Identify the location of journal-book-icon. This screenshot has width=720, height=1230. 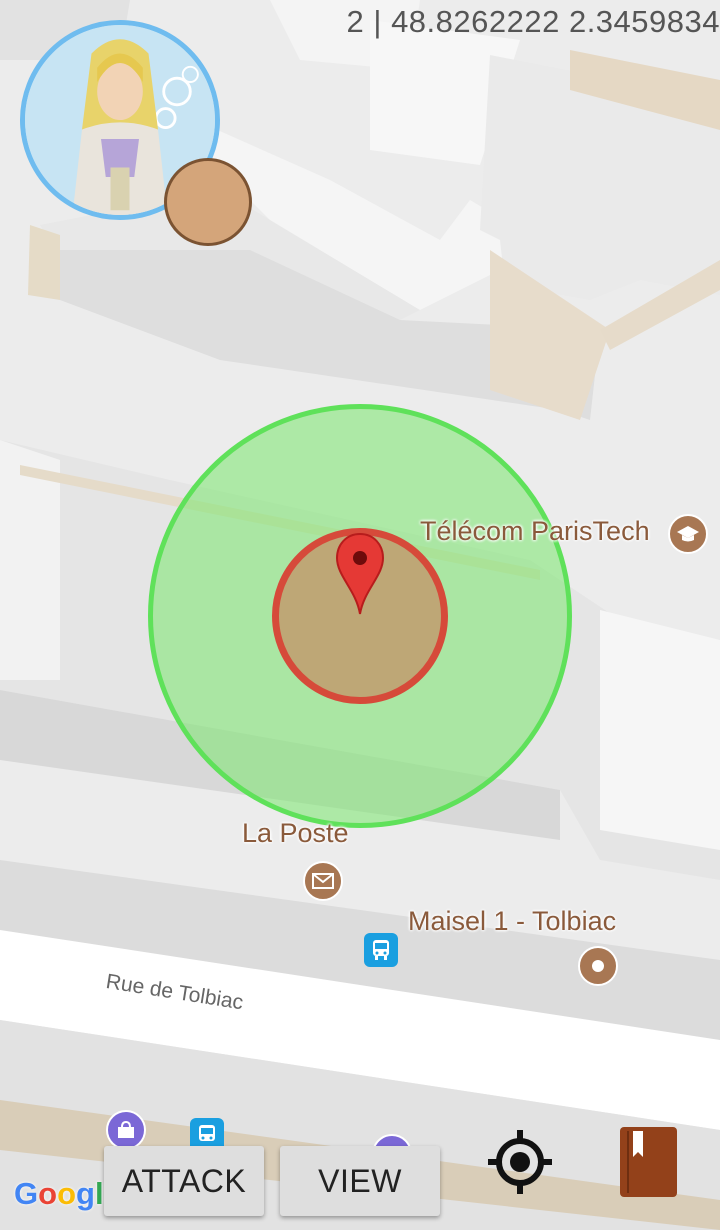
(648, 1162).